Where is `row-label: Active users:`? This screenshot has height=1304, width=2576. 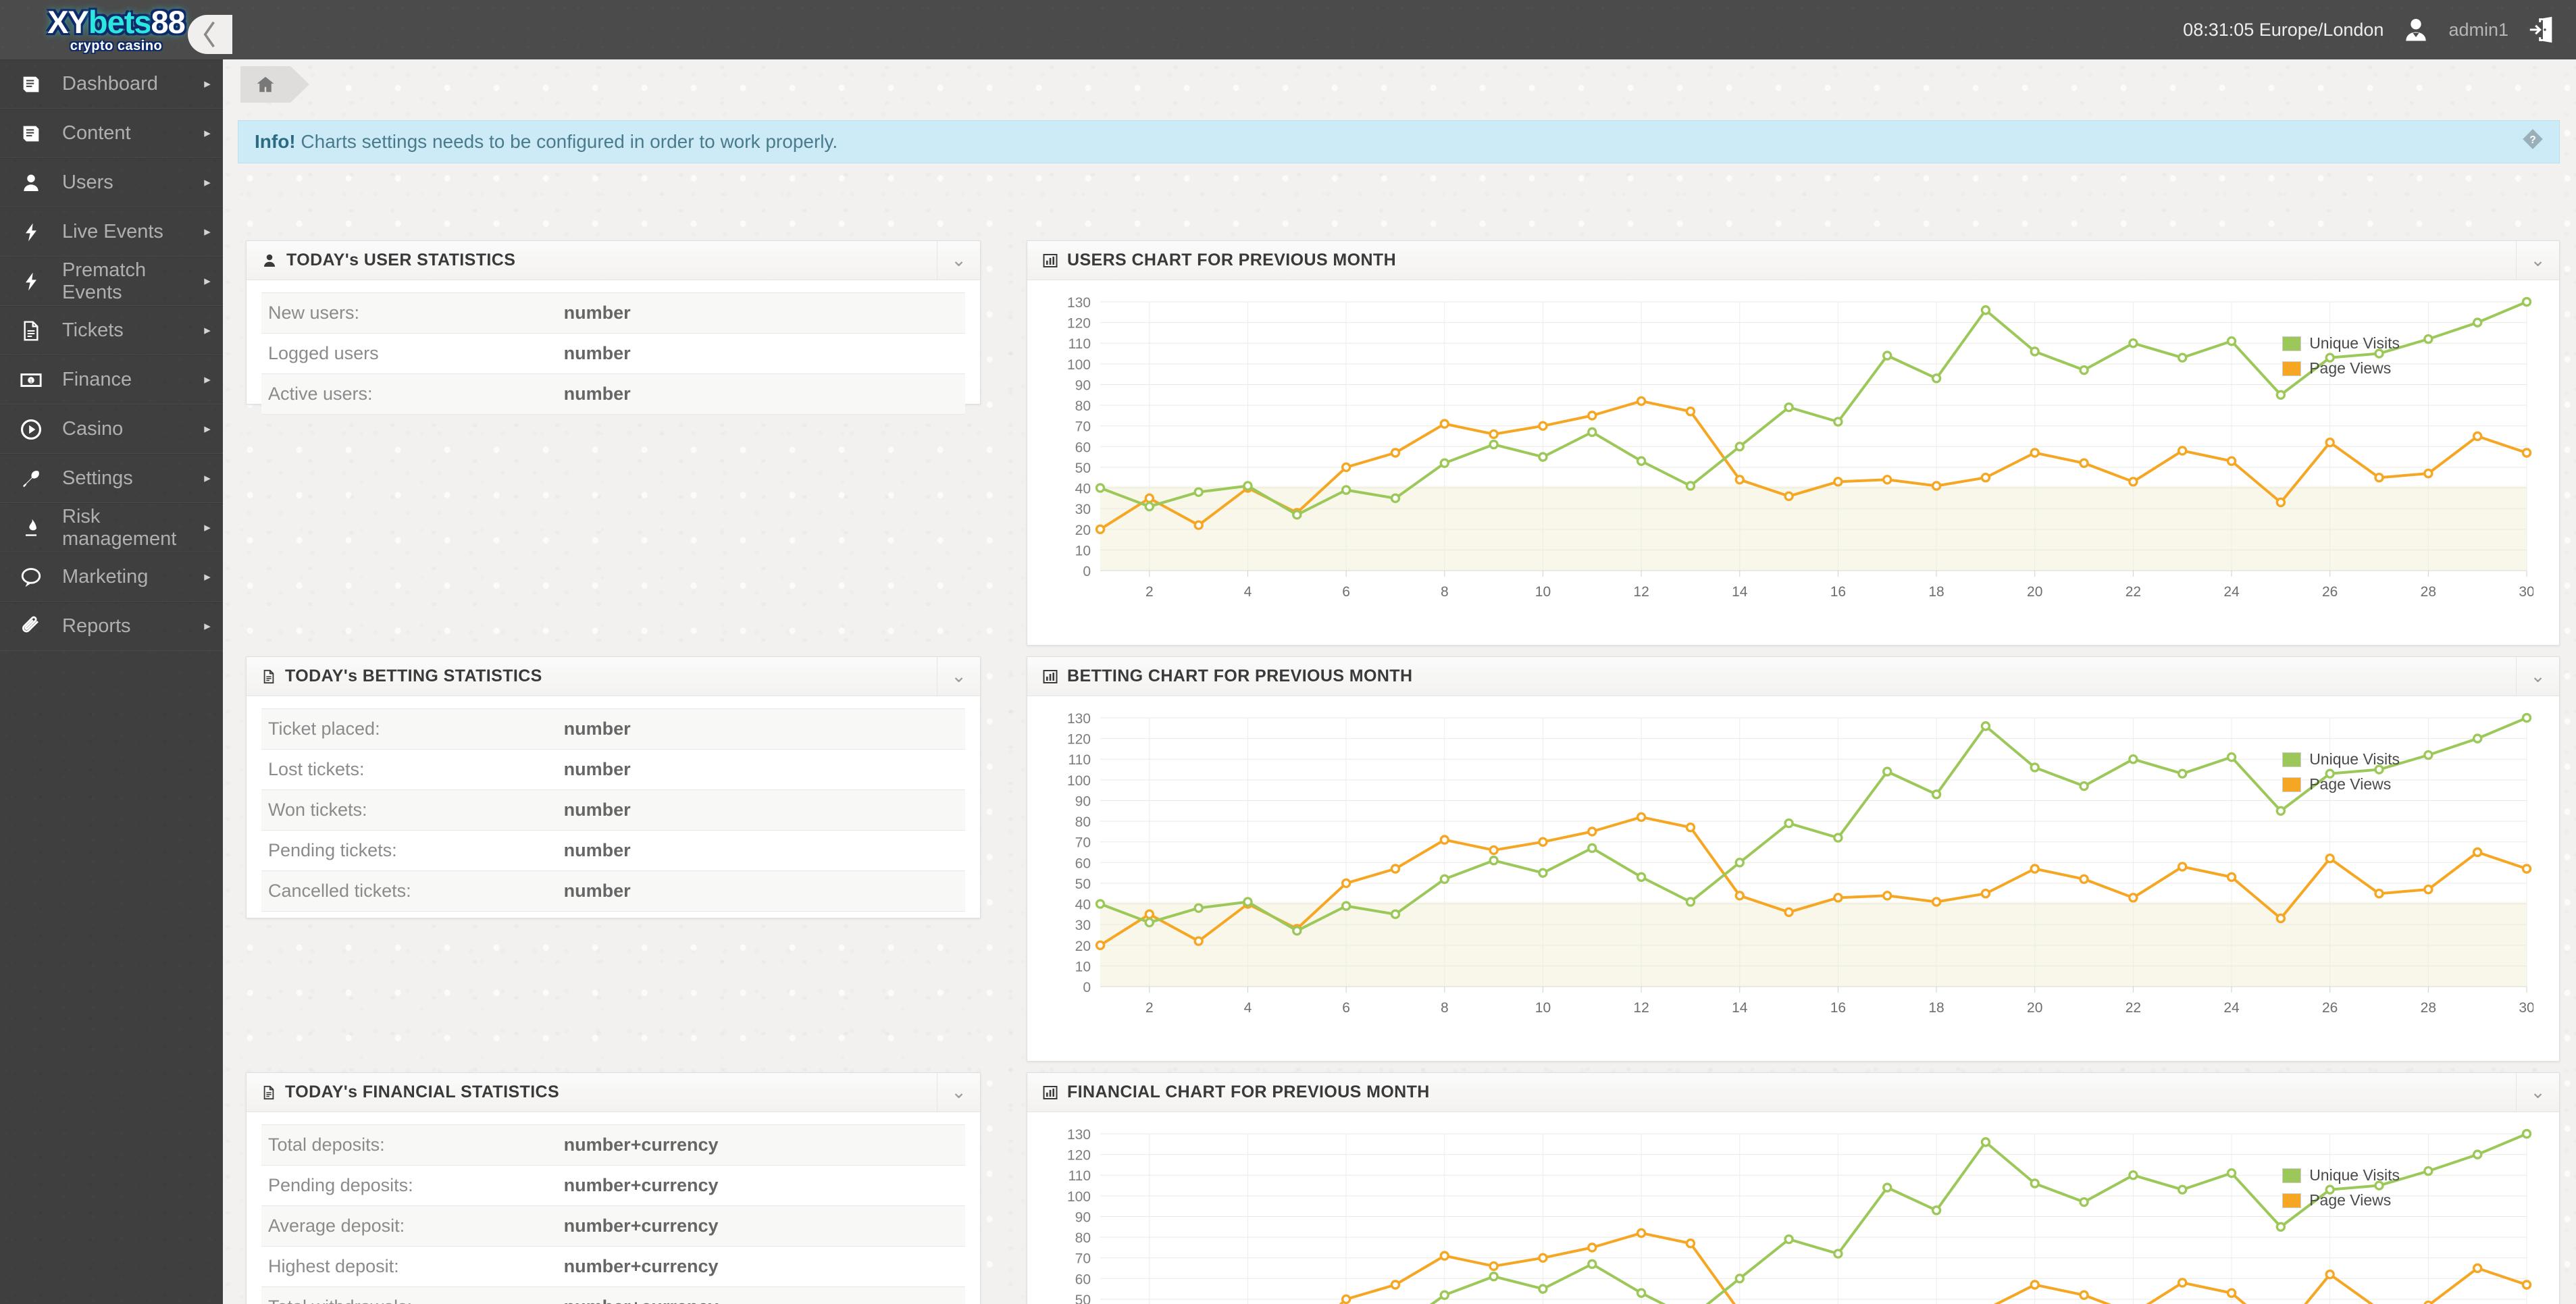 row-label: Active users: is located at coordinates (320, 394).